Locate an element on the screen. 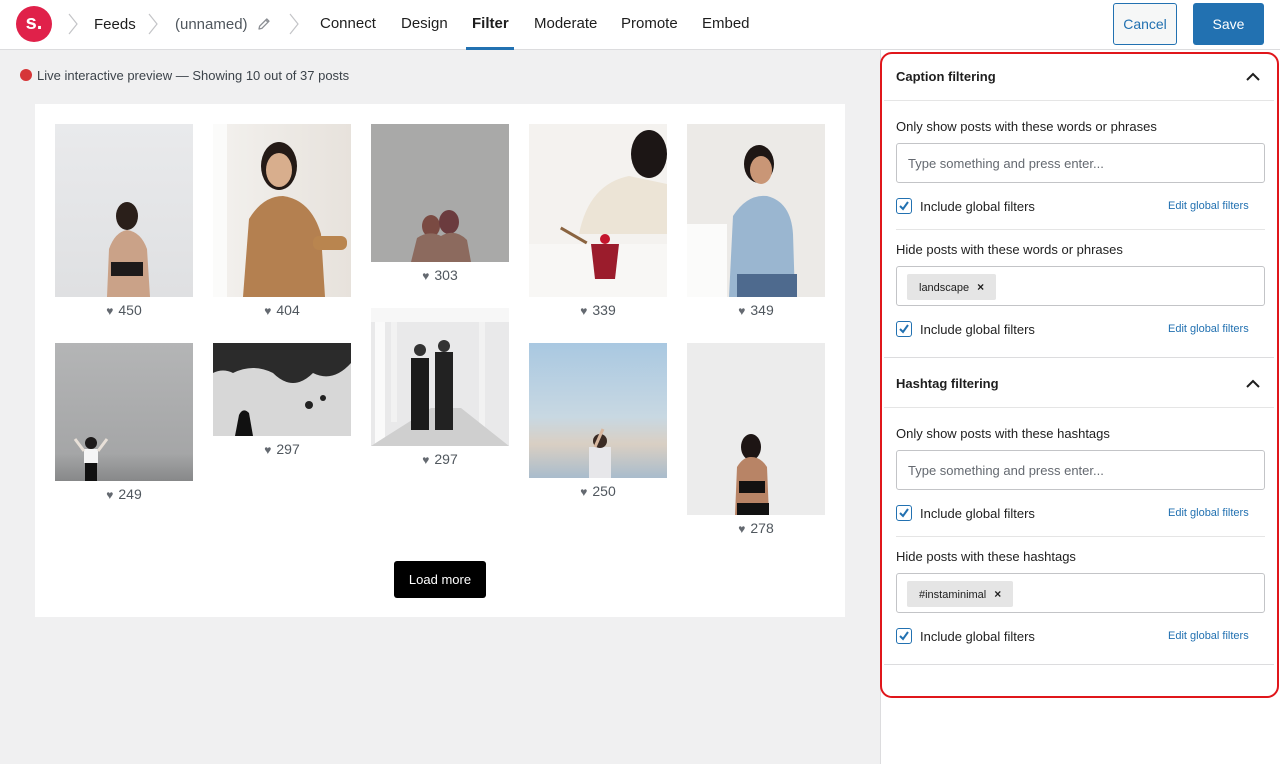  hashtag-filtering-header: Hashtag filtering is located at coordinates (1079, 383).